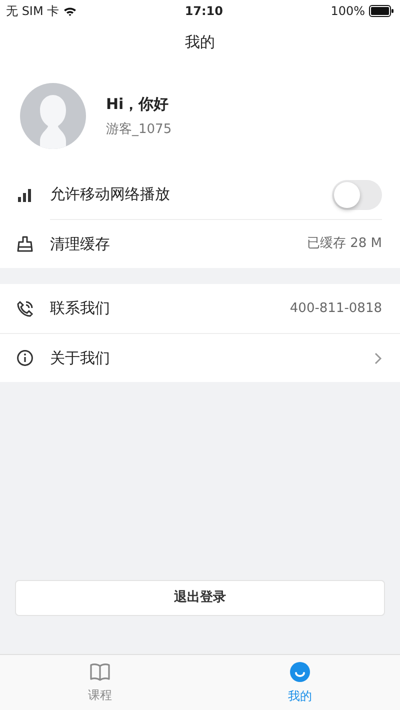 This screenshot has width=400, height=710. Describe the element at coordinates (110, 195) in the screenshot. I see `row-label: 允许移动网络播放` at that location.